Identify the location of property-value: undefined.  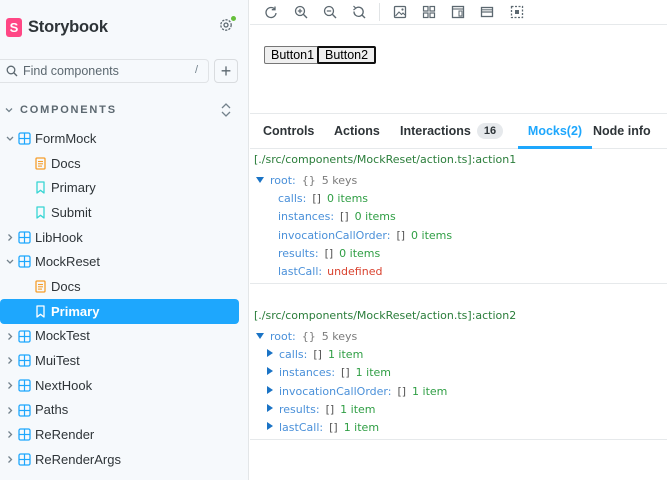
(355, 272).